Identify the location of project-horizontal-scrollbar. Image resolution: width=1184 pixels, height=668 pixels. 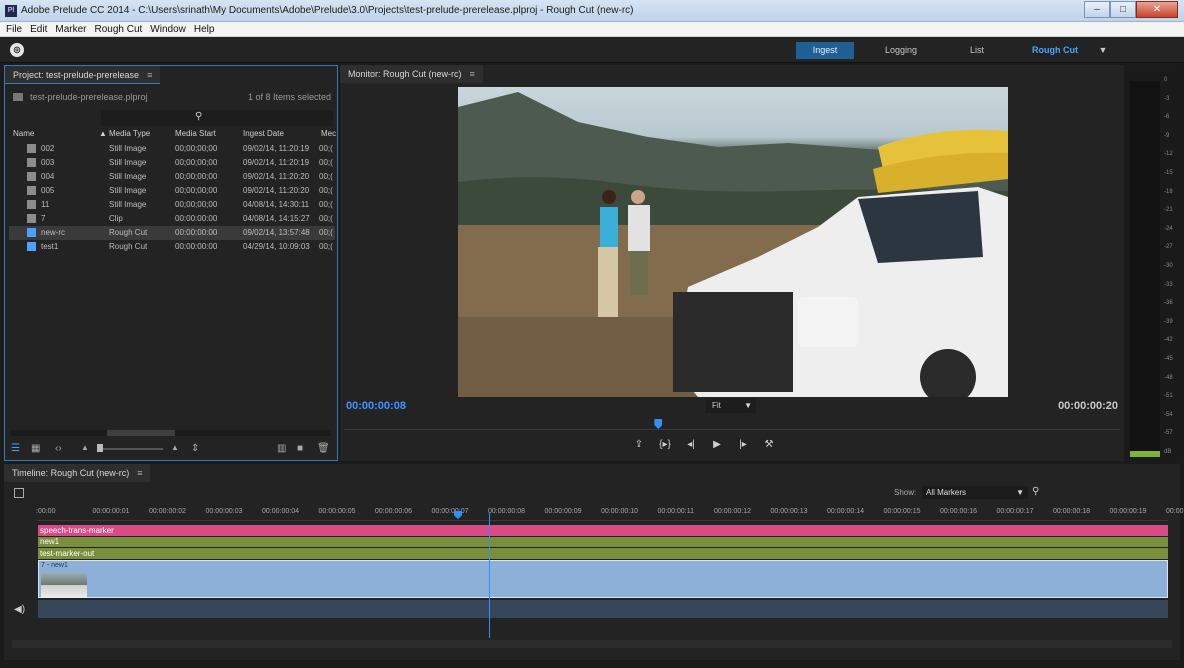
(171, 433).